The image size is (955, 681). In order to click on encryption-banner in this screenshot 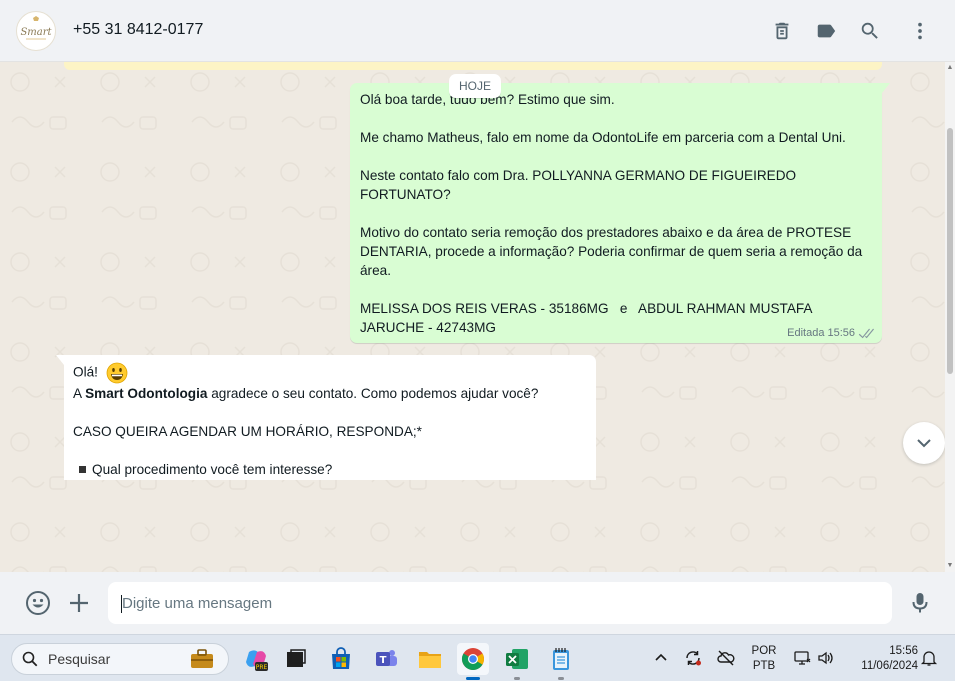, I will do `click(473, 66)`.